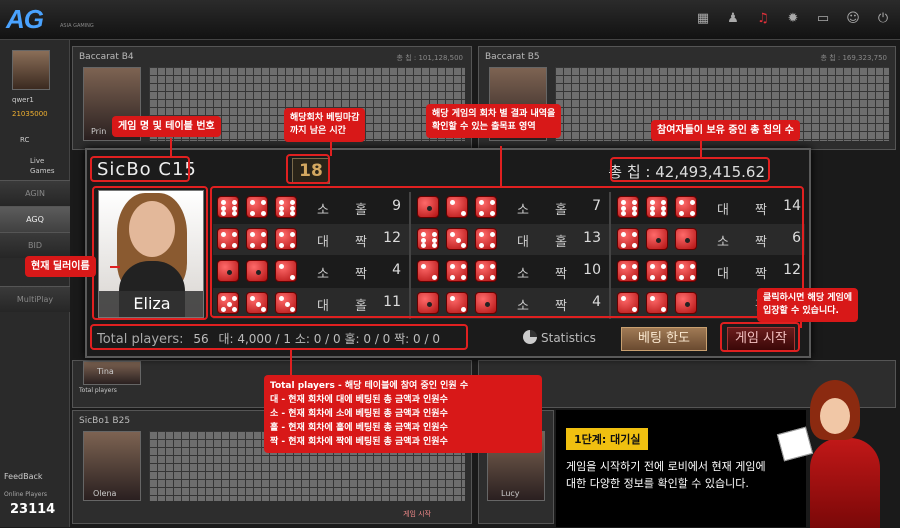 This screenshot has width=900, height=528. Describe the element at coordinates (510, 493) in the screenshot. I see `dealer-name: Lucy` at that location.